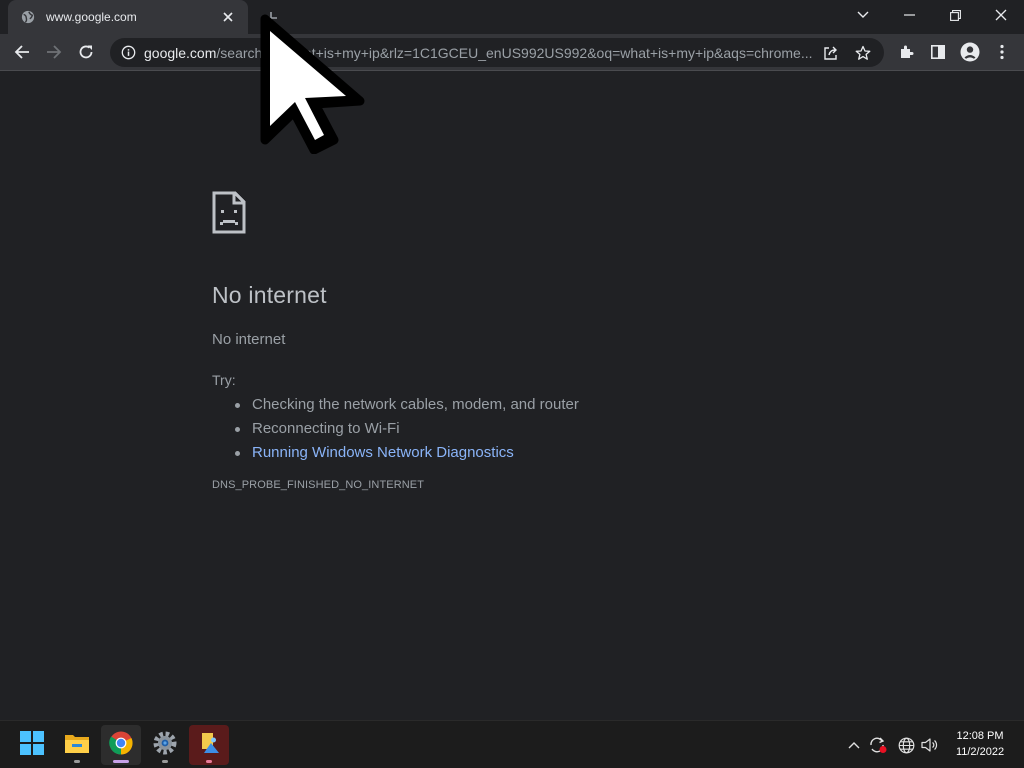  What do you see at coordinates (121, 761) in the screenshot?
I see `active-indicator` at bounding box center [121, 761].